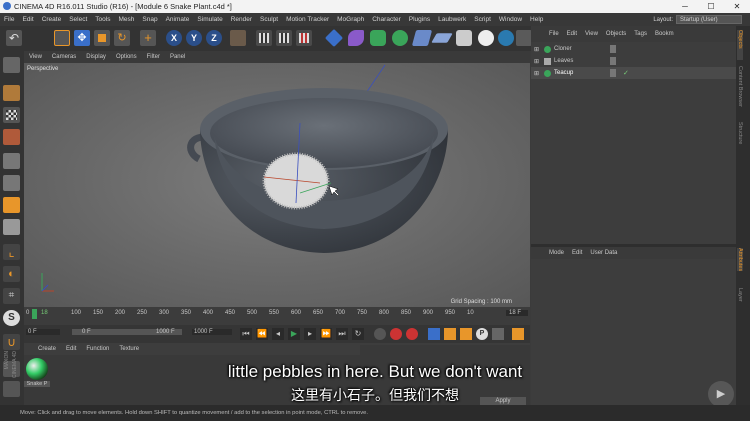 The width and height of the screenshot is (750, 421). I want to click on tab-content-browser: Content Browser, so click(740, 86).